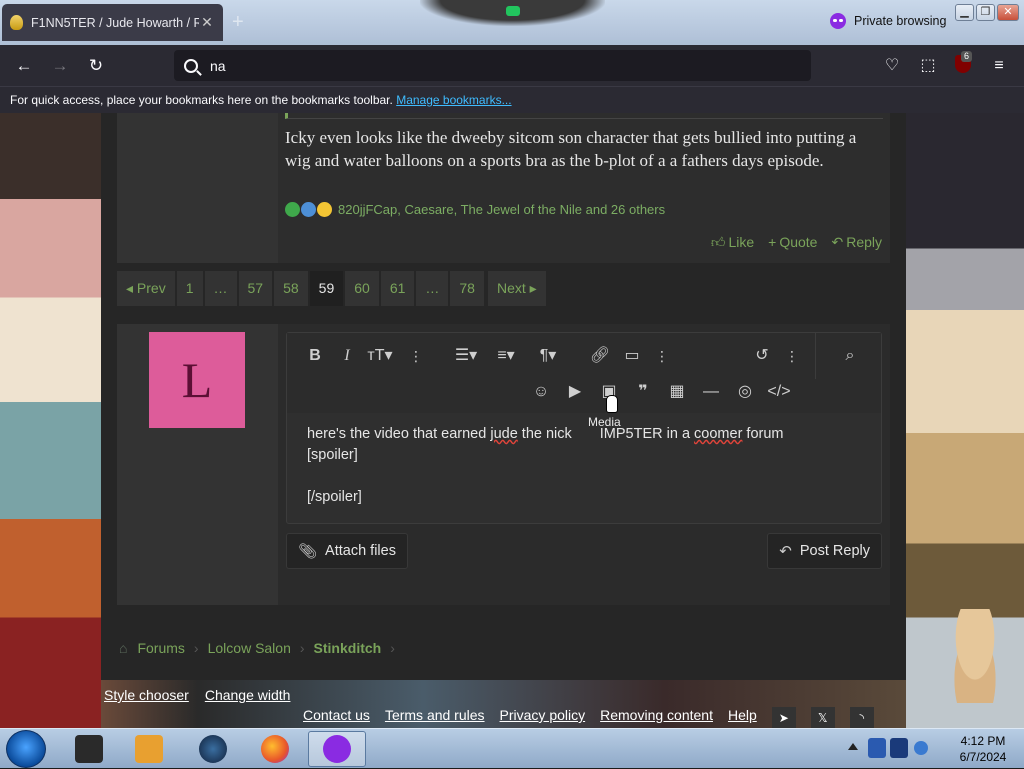 The image size is (1024, 769). What do you see at coordinates (435, 717) in the screenshot?
I see `terms-link: Terms and rules` at bounding box center [435, 717].